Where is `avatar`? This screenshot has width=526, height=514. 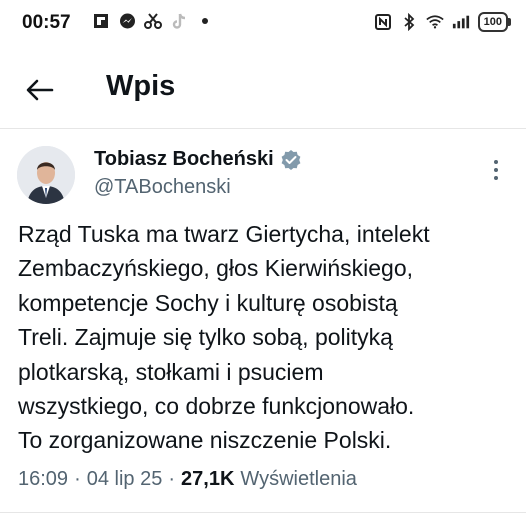
avatar is located at coordinates (46, 175).